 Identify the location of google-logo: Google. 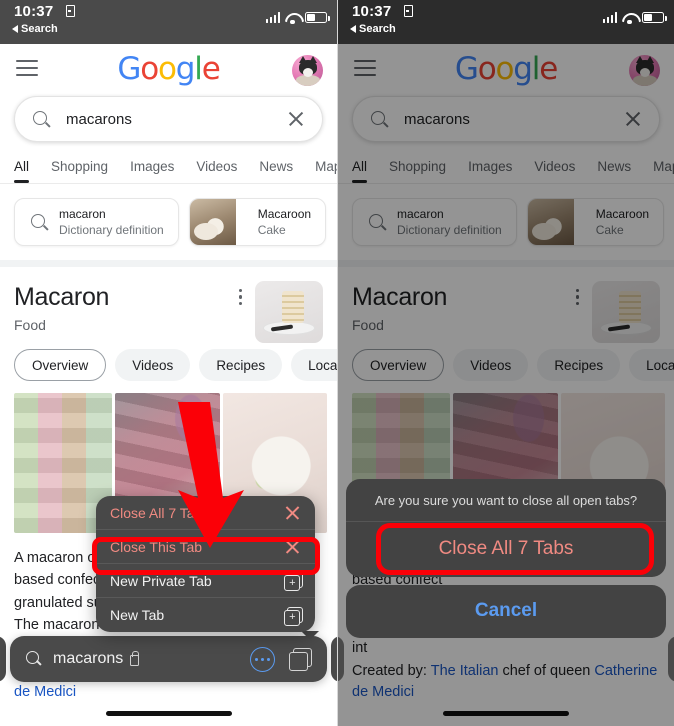
(168, 69).